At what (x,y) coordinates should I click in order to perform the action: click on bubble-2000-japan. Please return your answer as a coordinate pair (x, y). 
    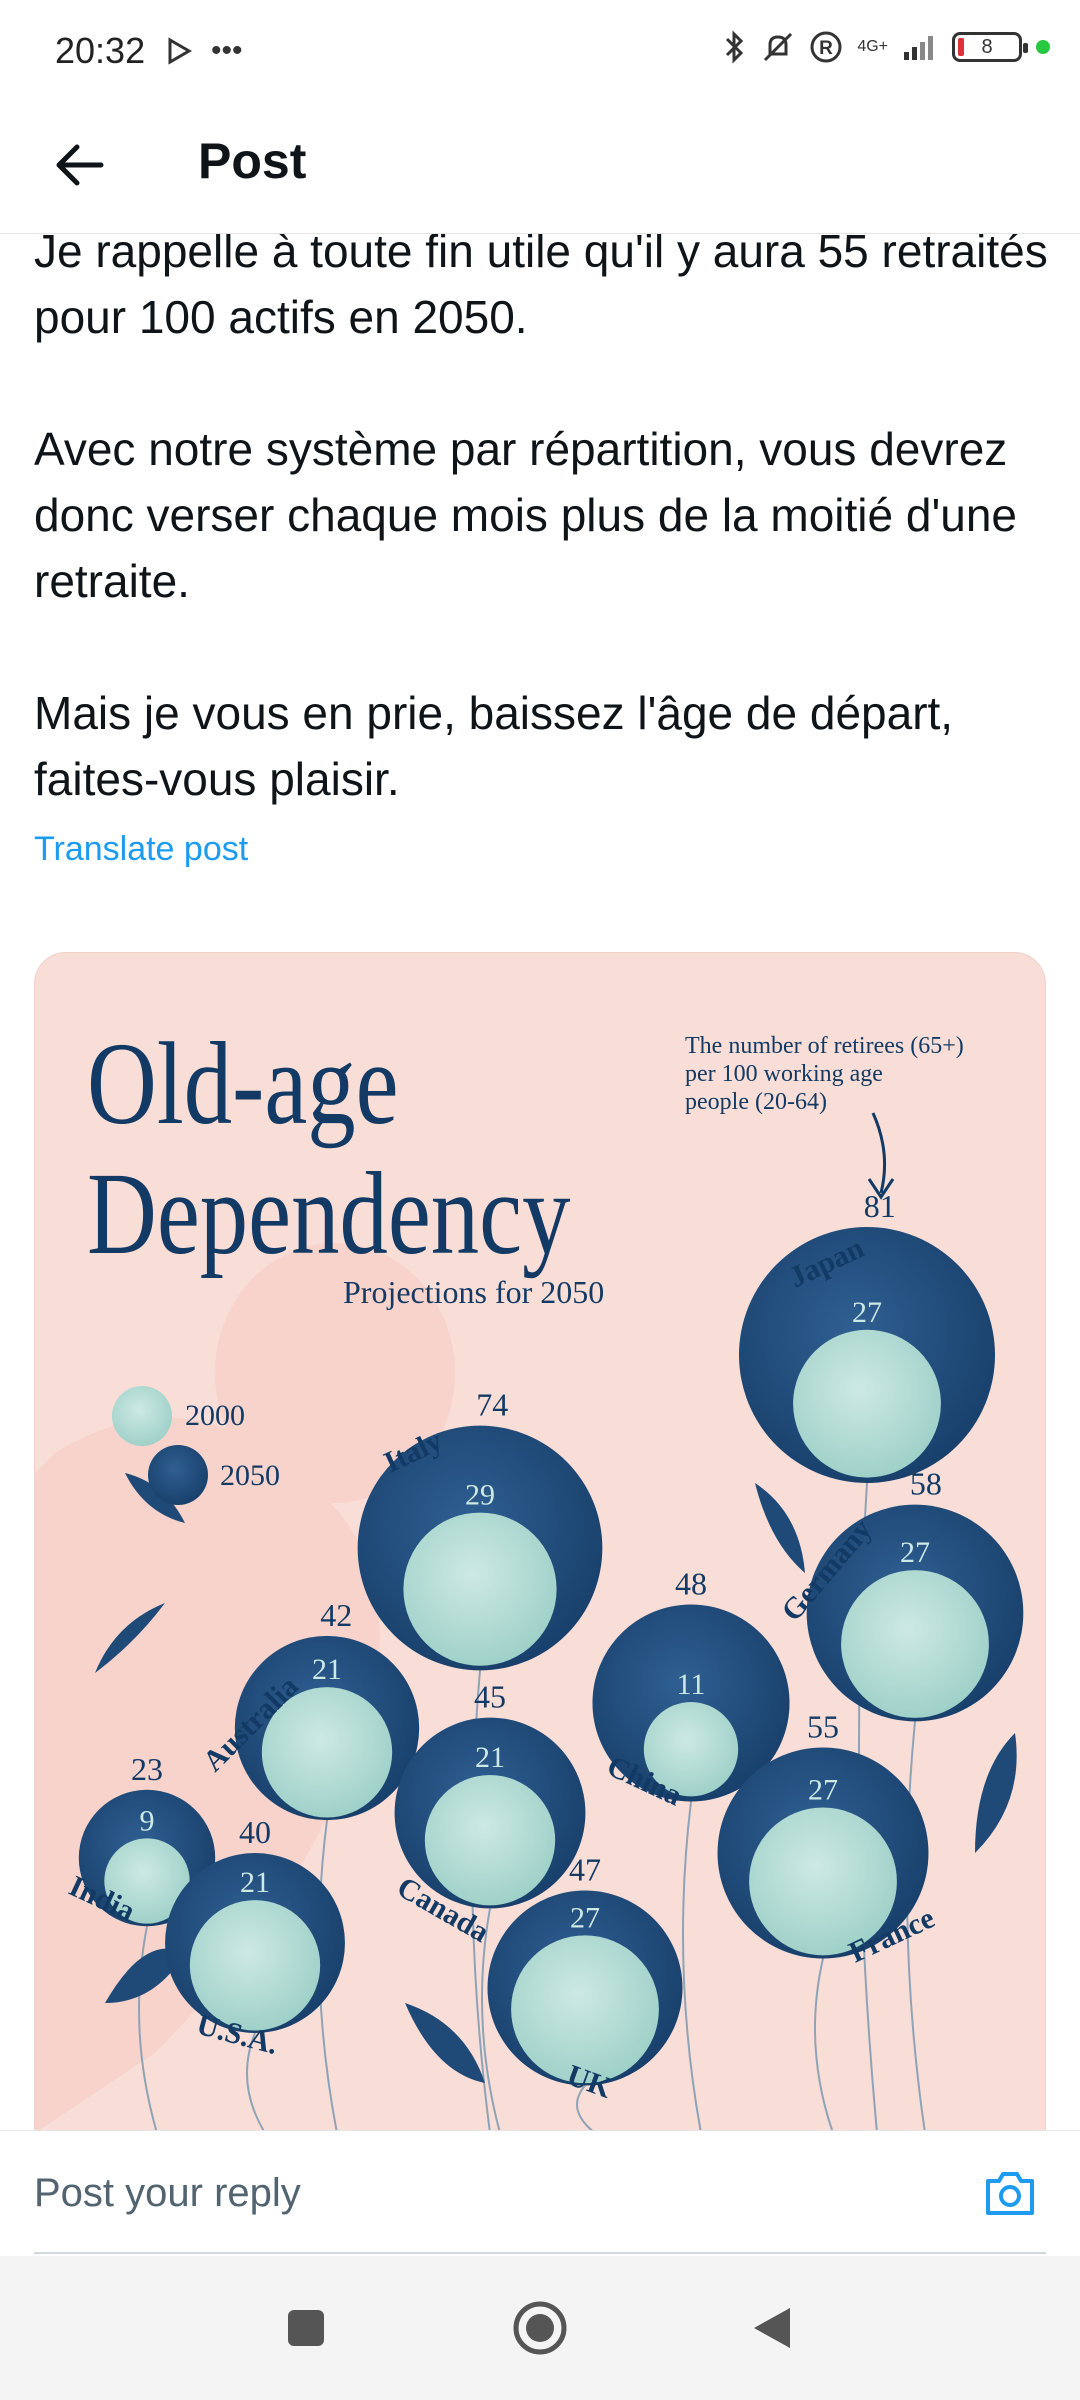
    Looking at the image, I should click on (867, 1403).